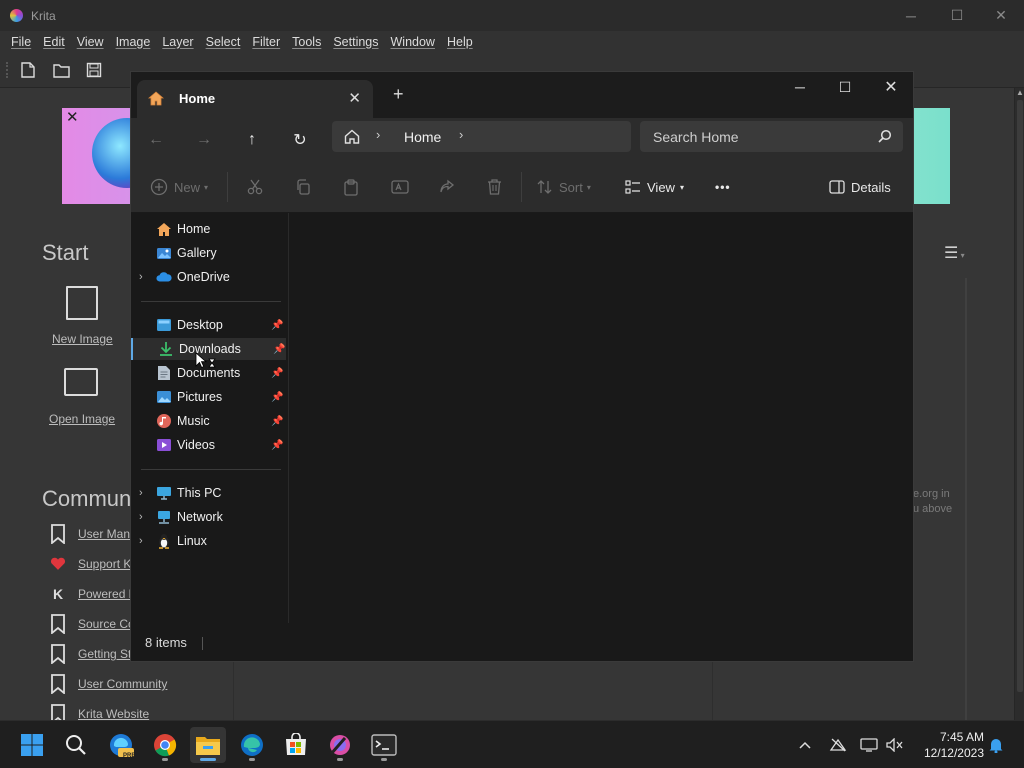  What do you see at coordinates (208, 253) in the screenshot?
I see `sidebar-item-gallery: Gallery` at bounding box center [208, 253].